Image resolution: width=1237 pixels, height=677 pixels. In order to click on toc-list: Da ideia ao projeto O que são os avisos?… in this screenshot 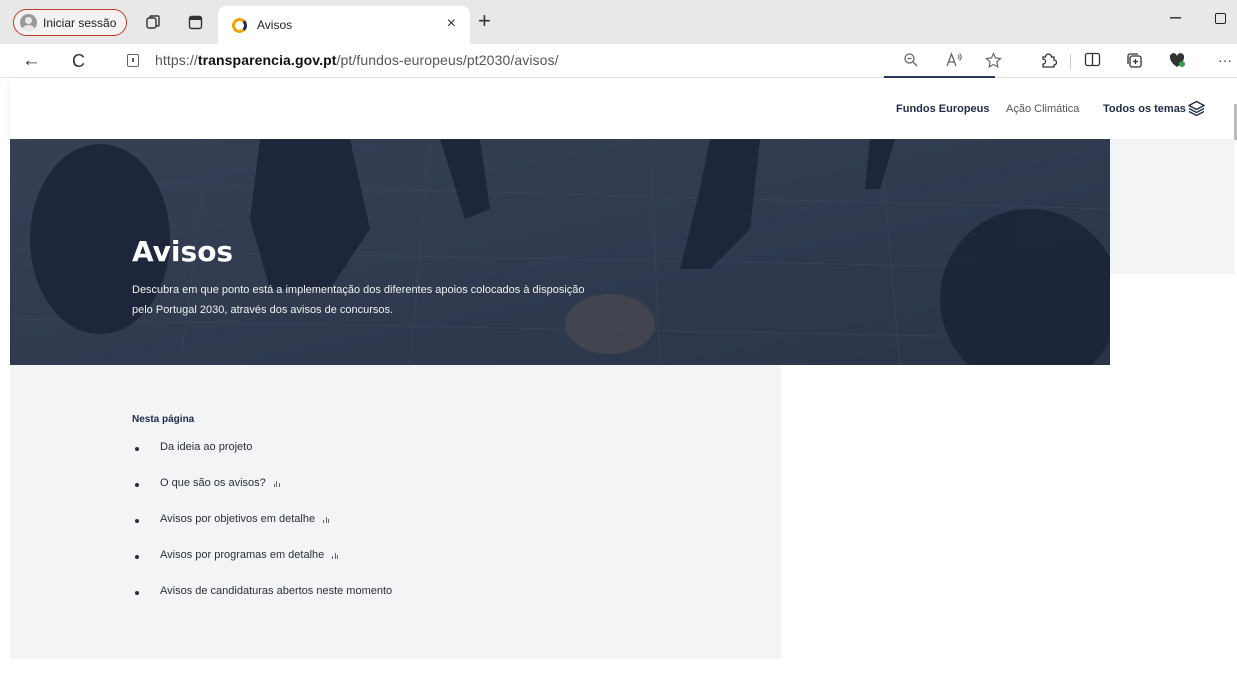, I will do `click(262, 531)`.